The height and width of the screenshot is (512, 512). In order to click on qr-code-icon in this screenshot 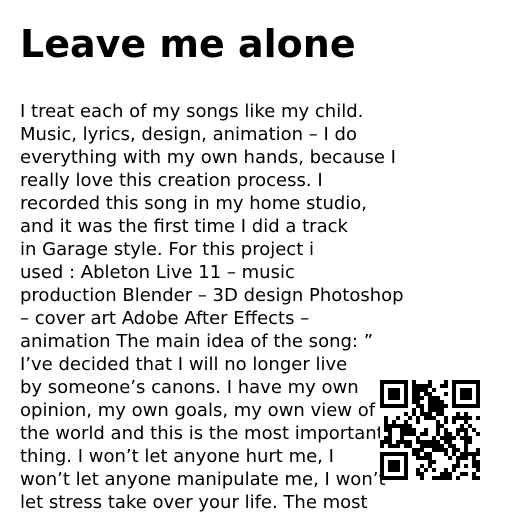, I will do `click(430, 430)`.